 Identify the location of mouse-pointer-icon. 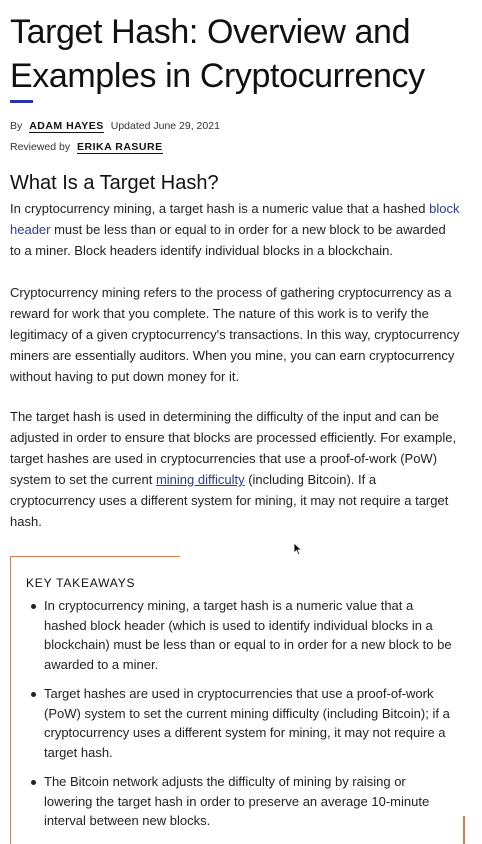
(298, 549).